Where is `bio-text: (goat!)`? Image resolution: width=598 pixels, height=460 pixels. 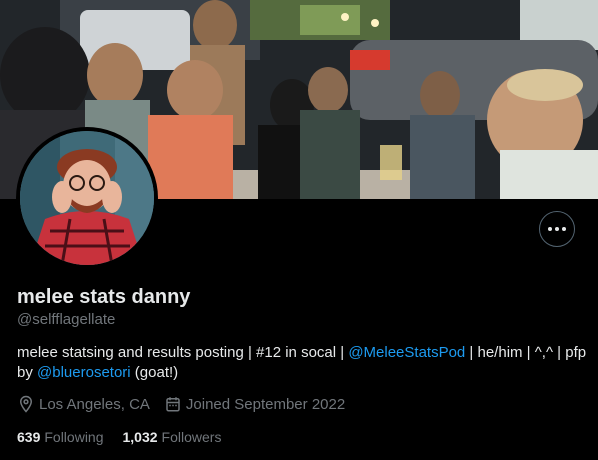
bio-text: (goat!) is located at coordinates (154, 372).